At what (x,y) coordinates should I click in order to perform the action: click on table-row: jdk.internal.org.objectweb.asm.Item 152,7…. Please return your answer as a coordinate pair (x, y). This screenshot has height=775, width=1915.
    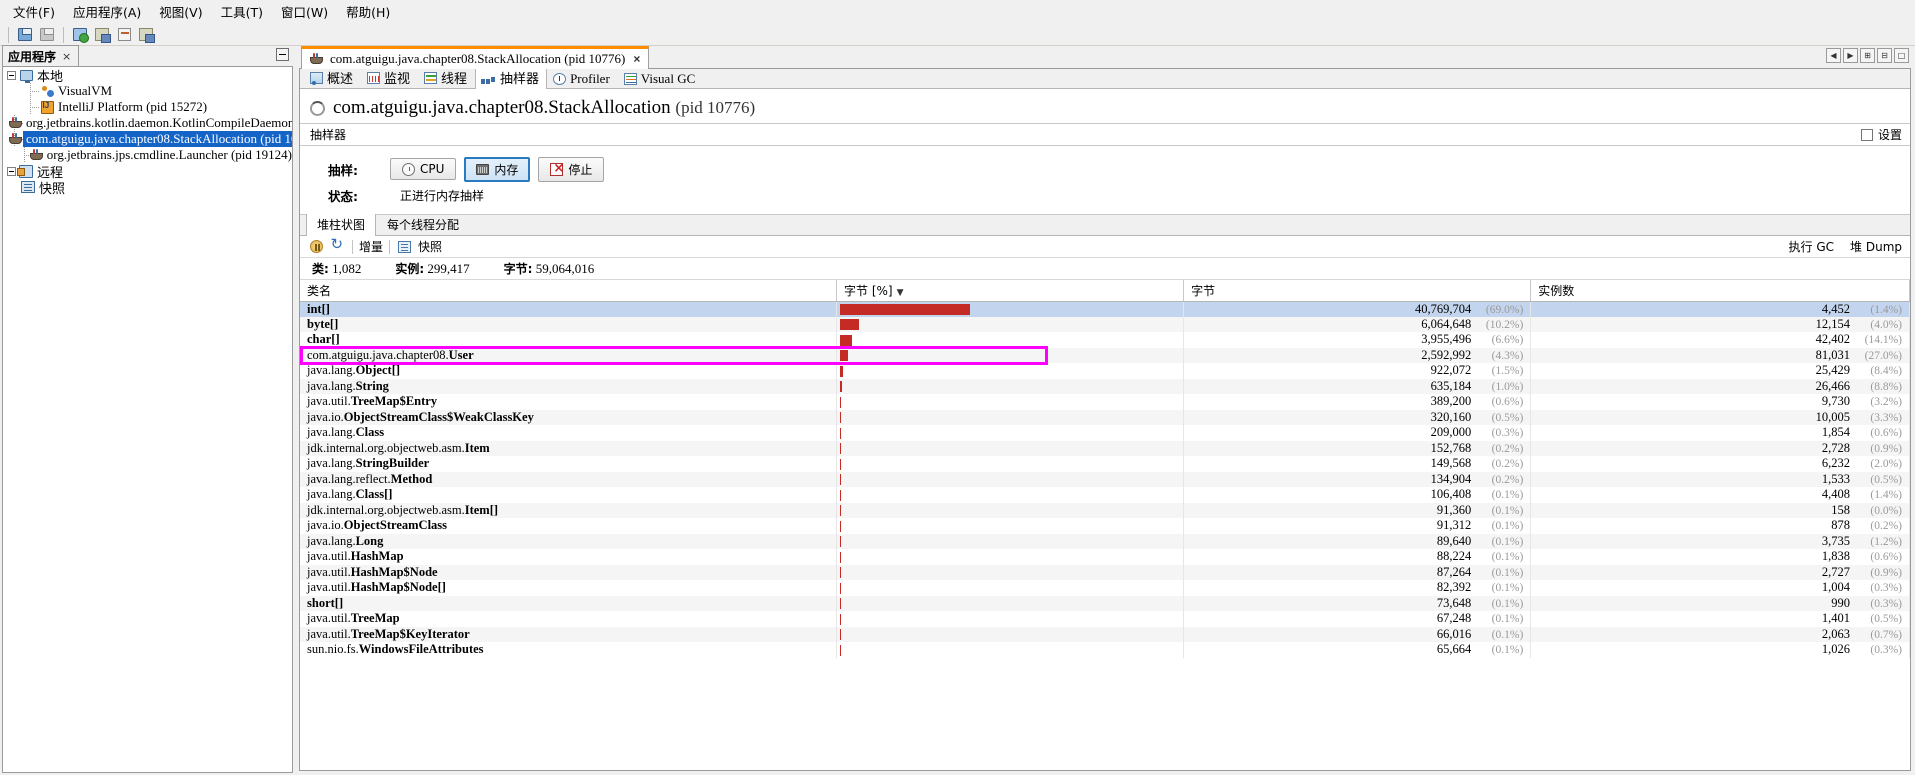
    Looking at the image, I should click on (1105, 448).